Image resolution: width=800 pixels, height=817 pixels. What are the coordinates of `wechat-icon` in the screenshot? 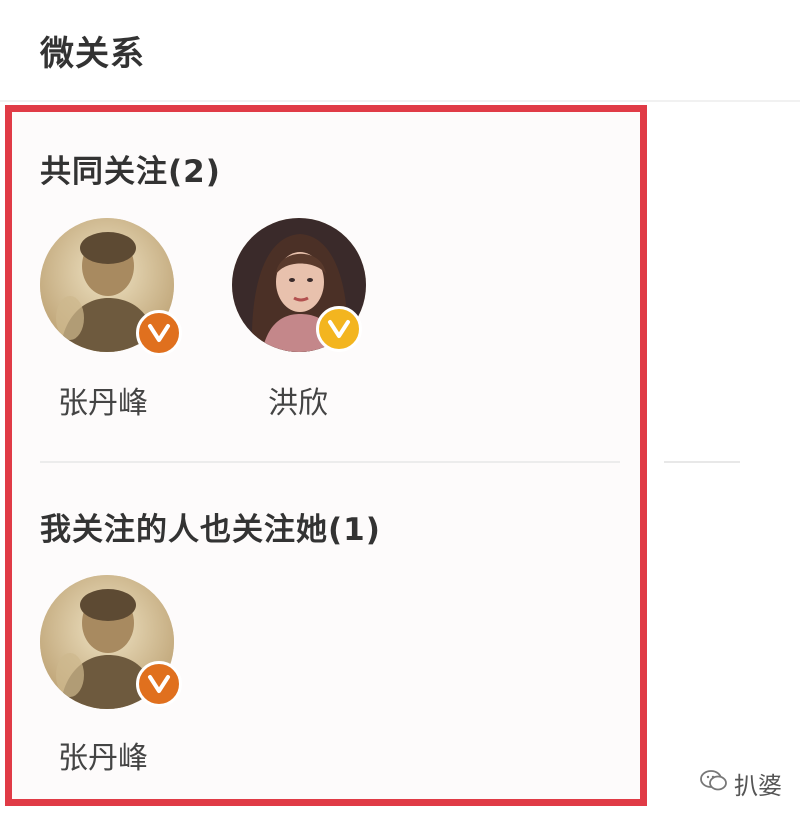 It's located at (714, 784).